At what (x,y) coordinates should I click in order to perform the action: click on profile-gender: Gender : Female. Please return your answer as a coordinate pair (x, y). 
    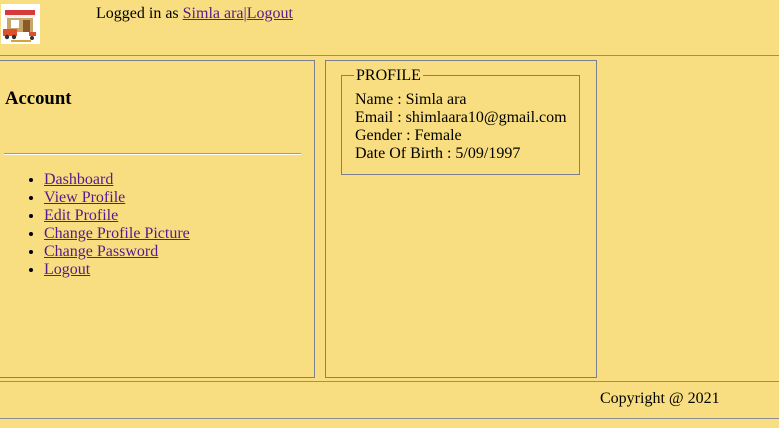
    Looking at the image, I should click on (408, 135).